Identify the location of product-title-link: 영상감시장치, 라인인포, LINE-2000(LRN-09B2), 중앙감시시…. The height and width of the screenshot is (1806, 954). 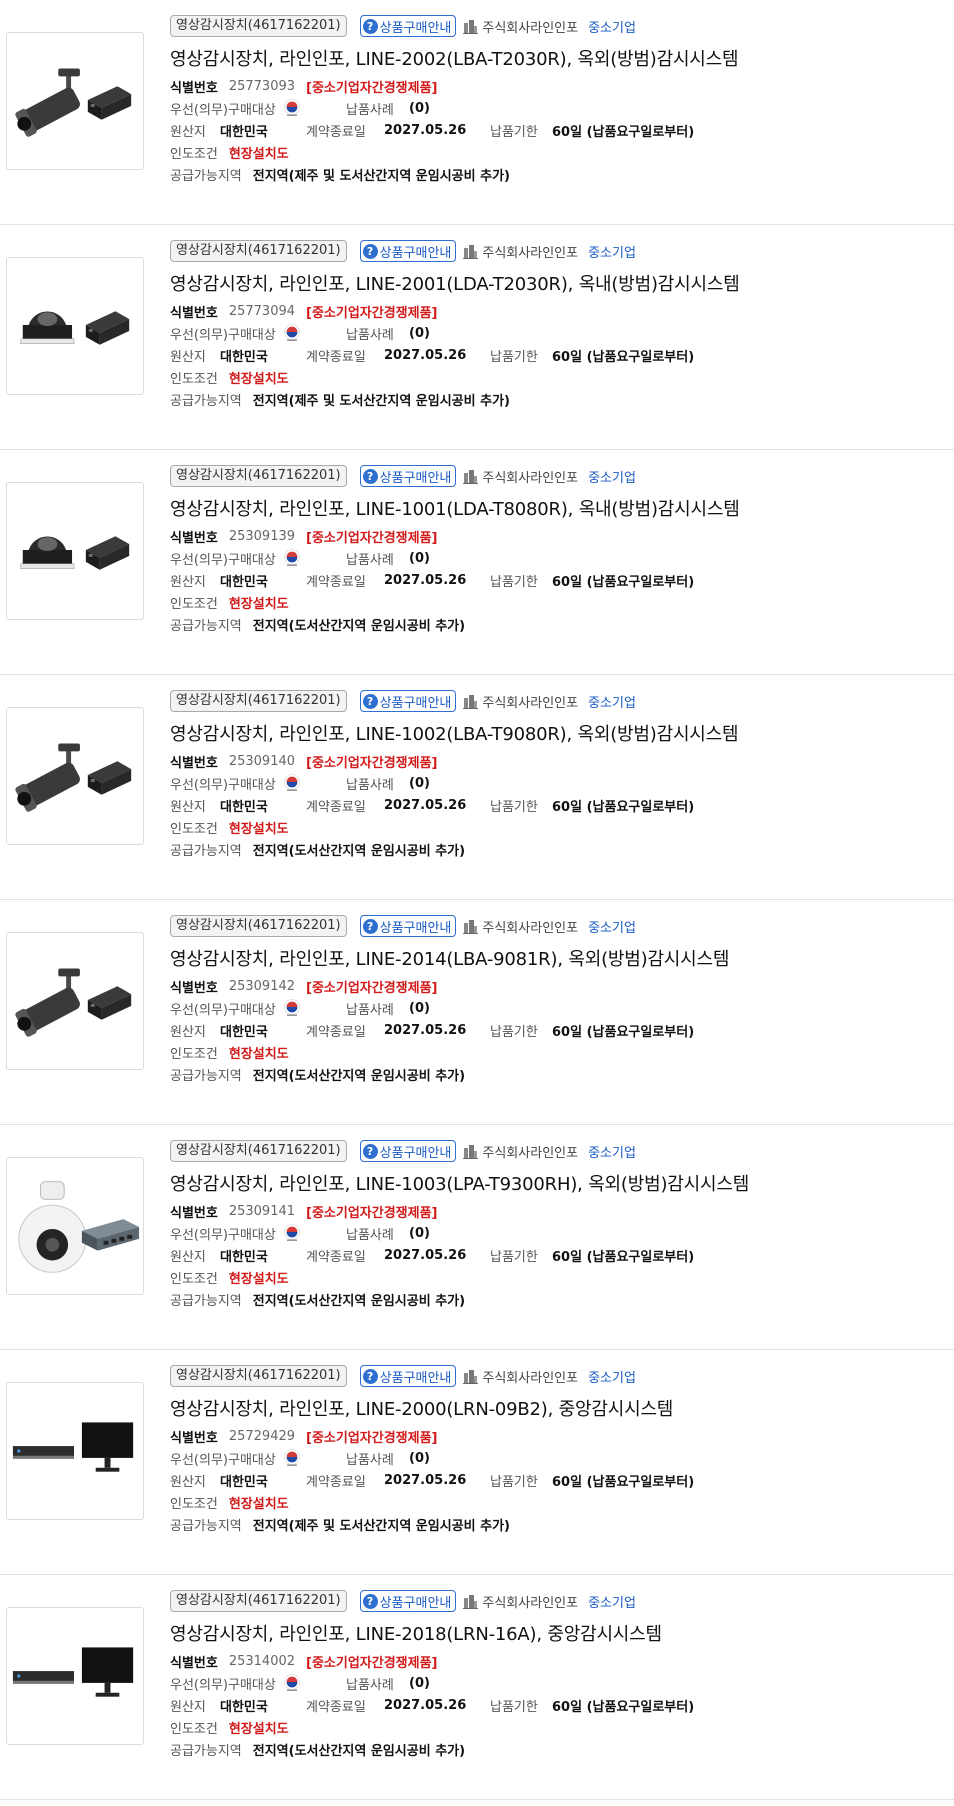
(421, 1408).